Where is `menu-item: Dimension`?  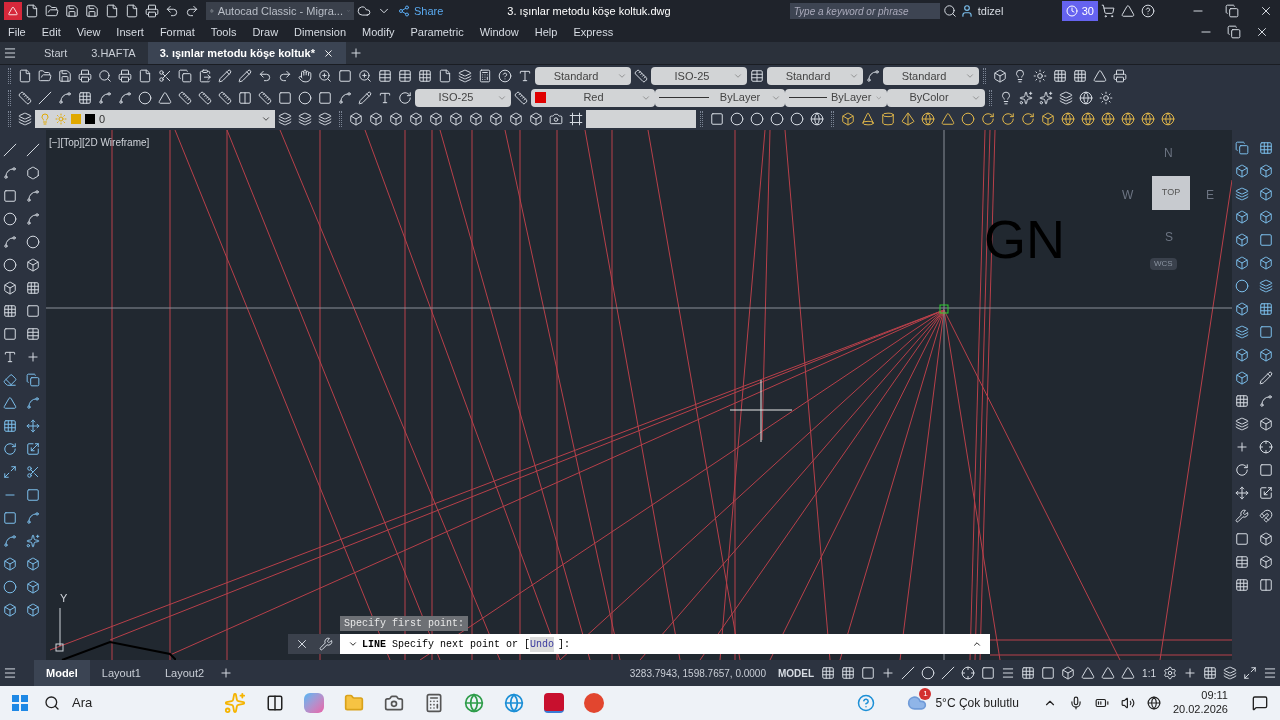
menu-item: Dimension is located at coordinates (320, 32).